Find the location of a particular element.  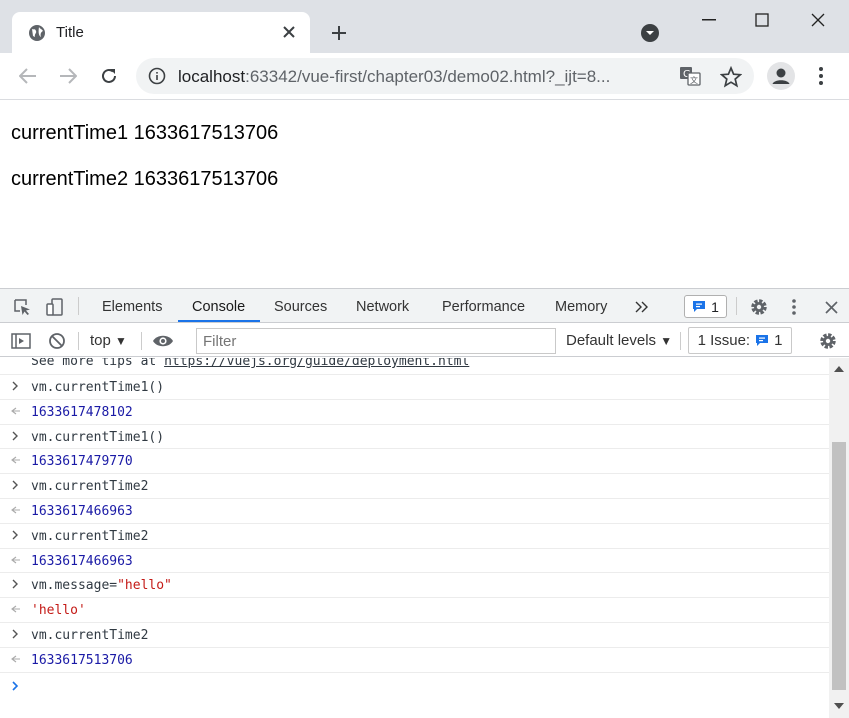

console-result: 1633617513706 is located at coordinates (82, 660).